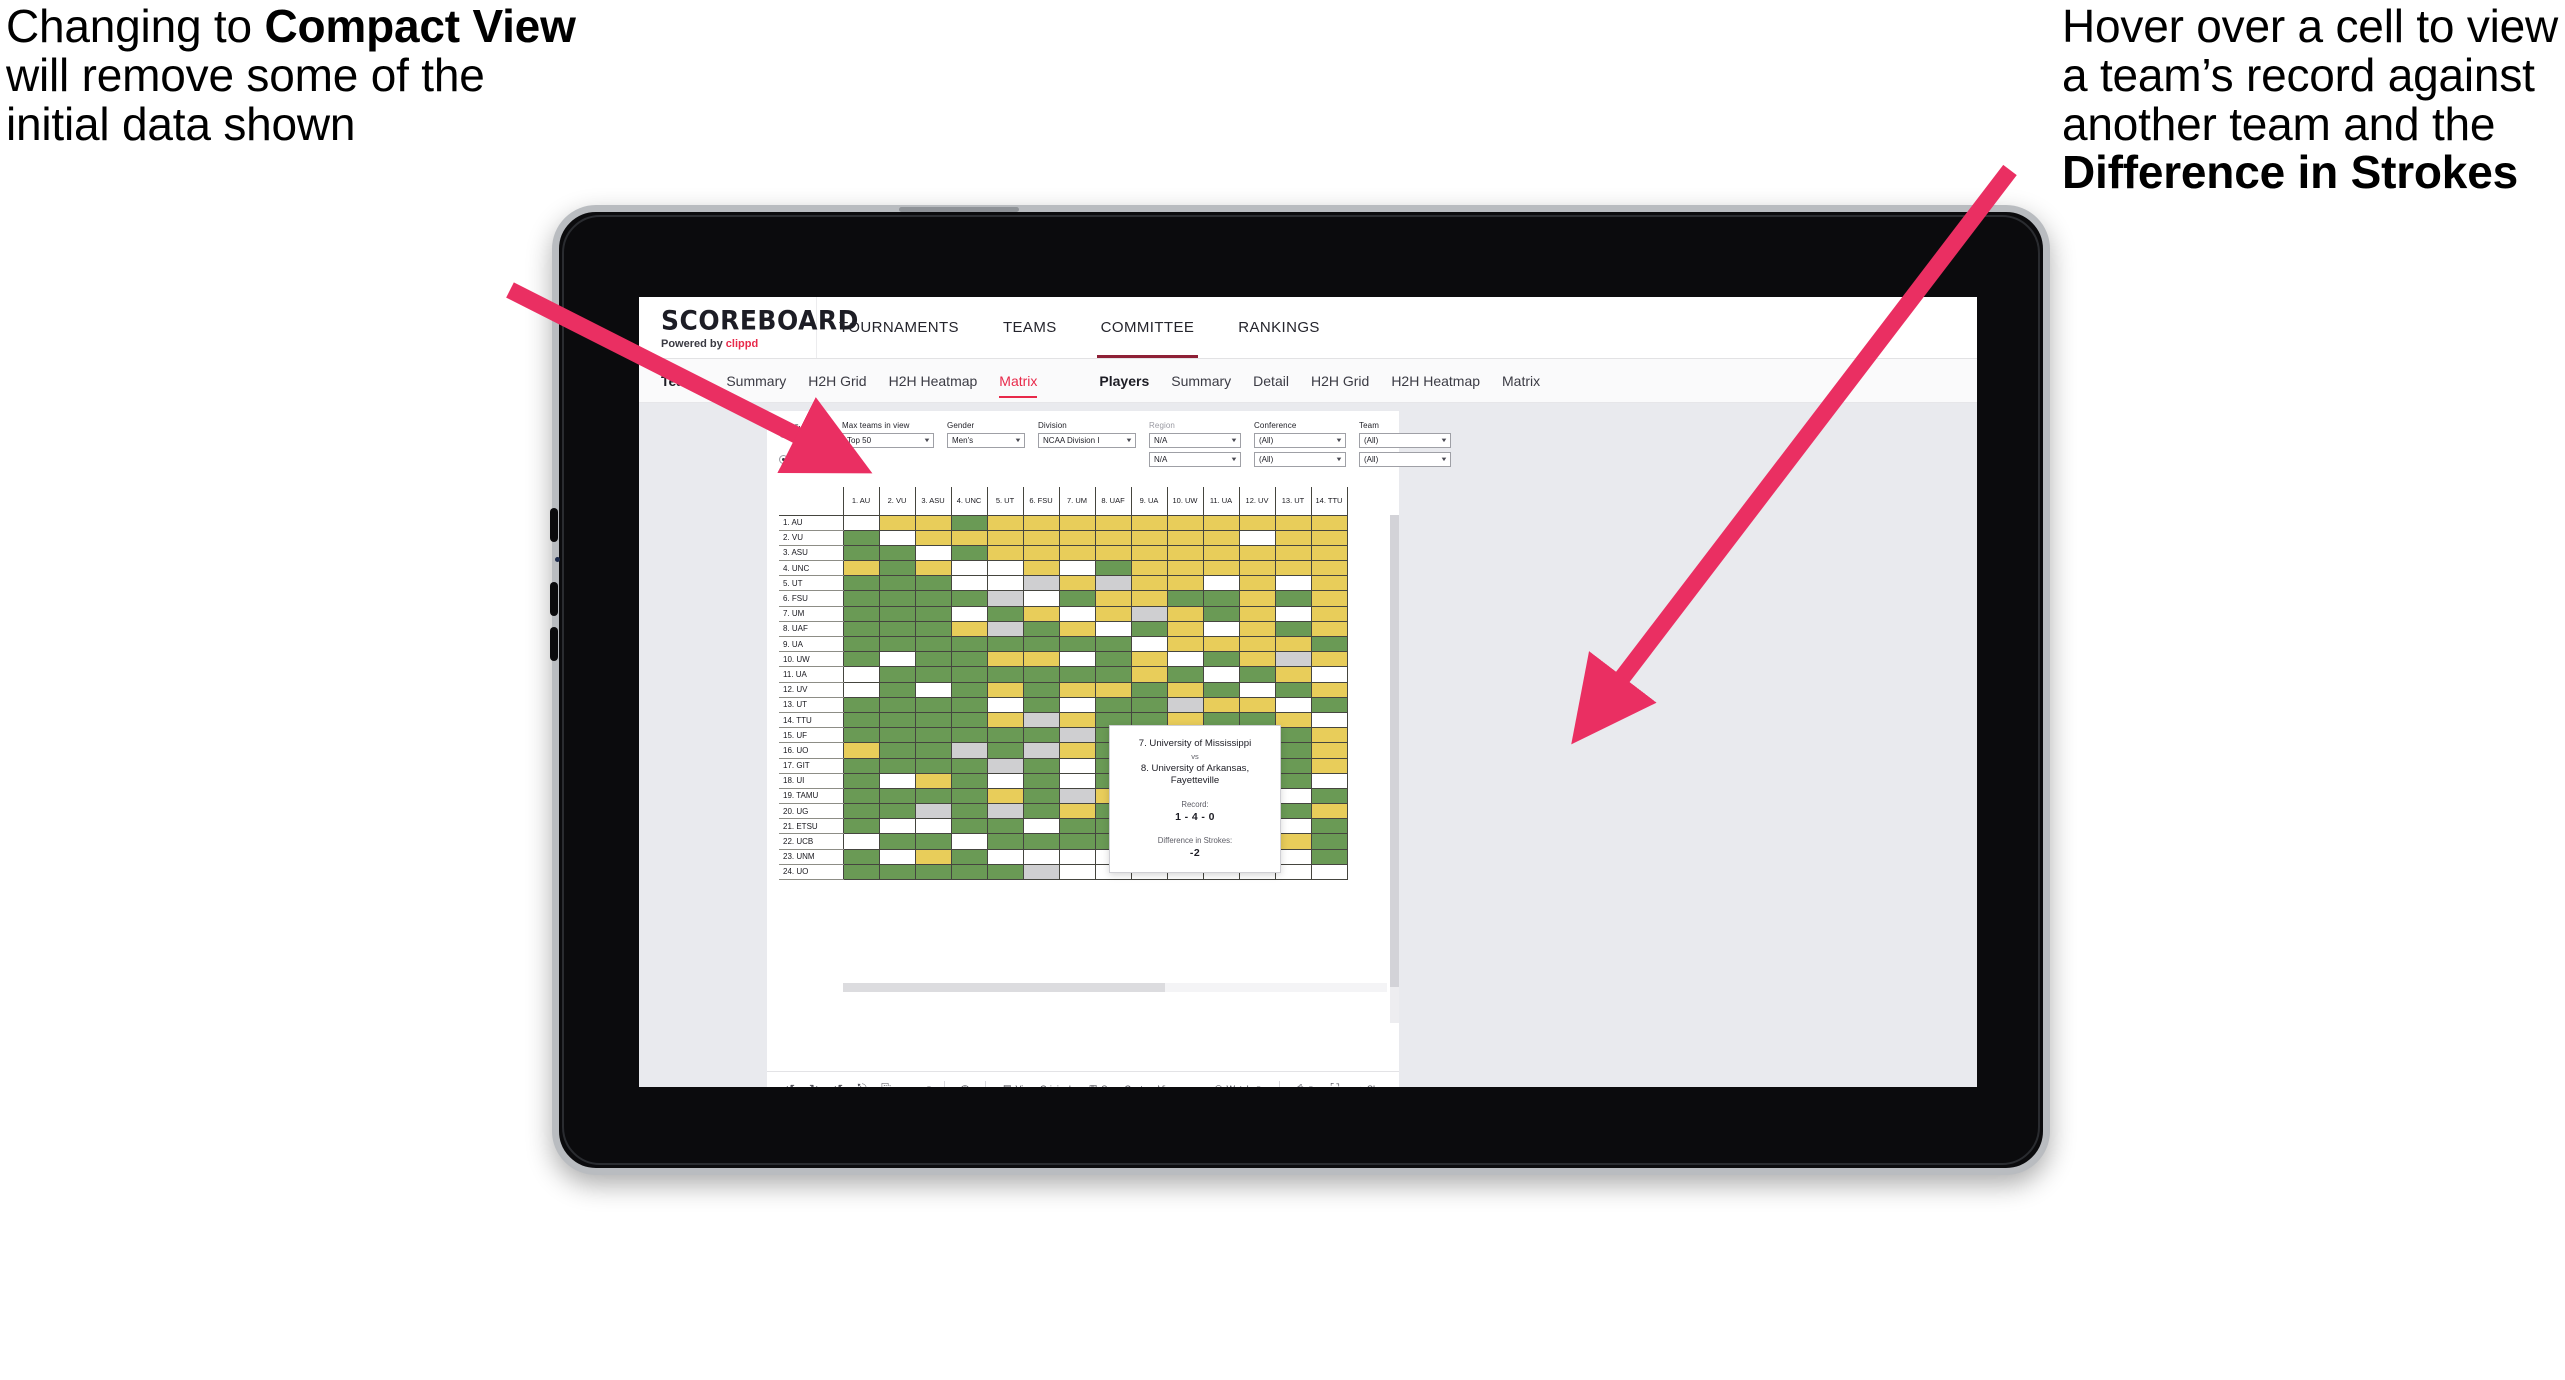  What do you see at coordinates (838, 1083) in the screenshot?
I see `revert-icon: ↺` at bounding box center [838, 1083].